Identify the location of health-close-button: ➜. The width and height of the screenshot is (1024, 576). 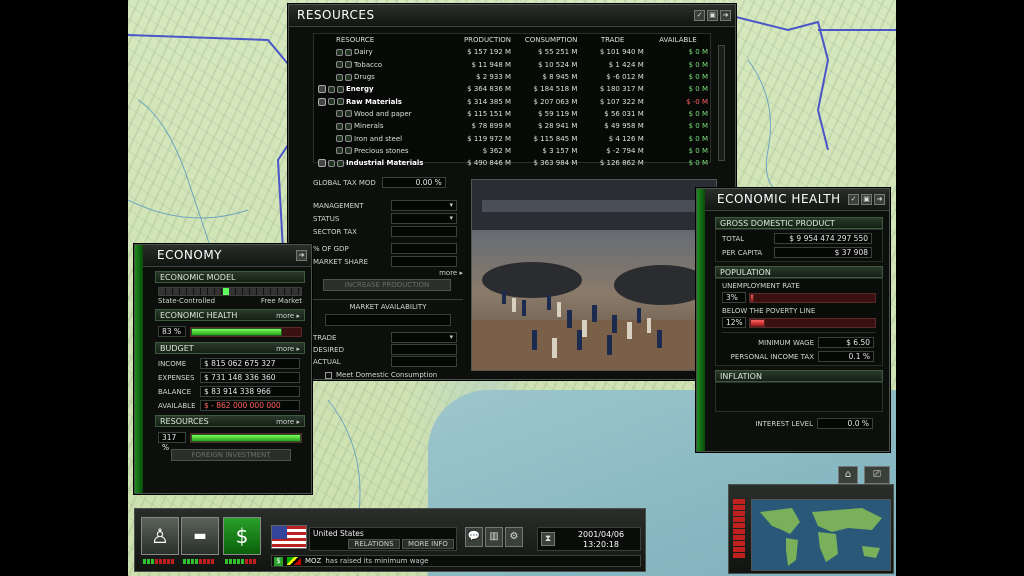
(879, 199).